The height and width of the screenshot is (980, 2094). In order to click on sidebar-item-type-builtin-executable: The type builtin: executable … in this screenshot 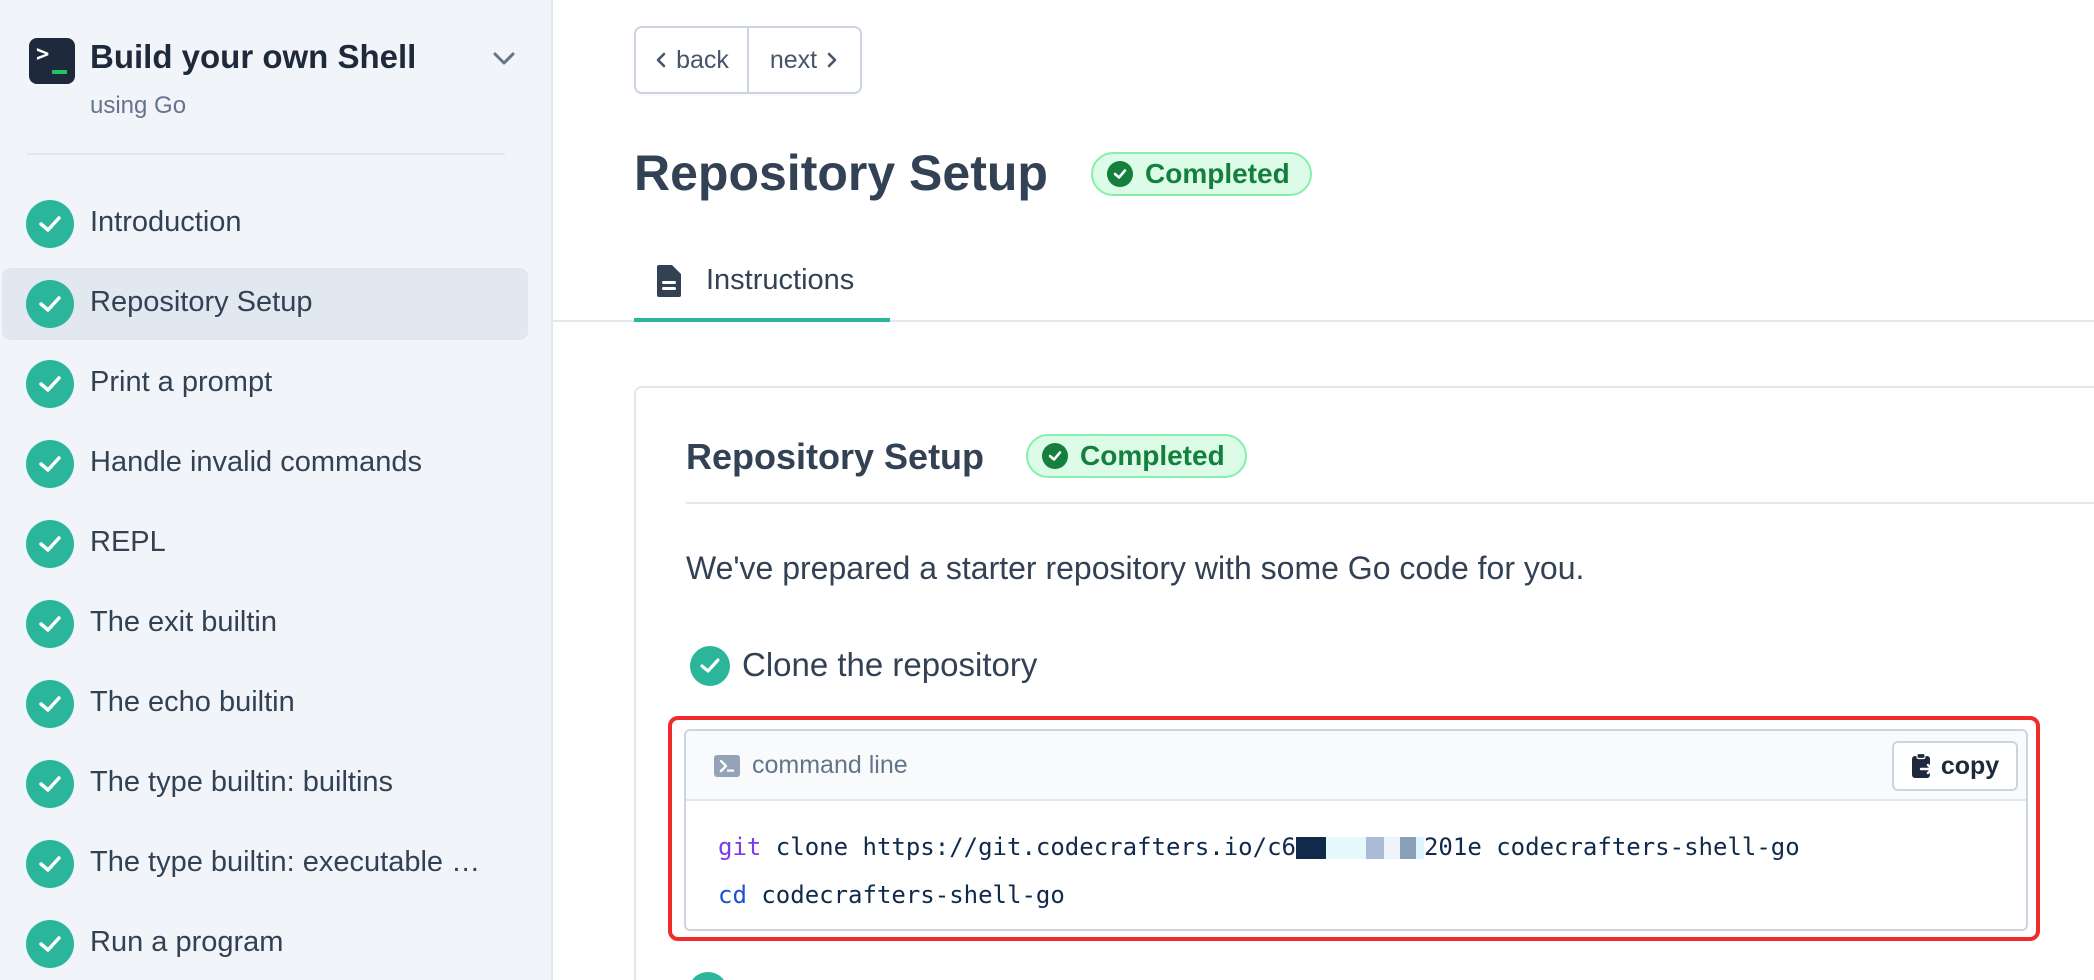, I will do `click(265, 864)`.